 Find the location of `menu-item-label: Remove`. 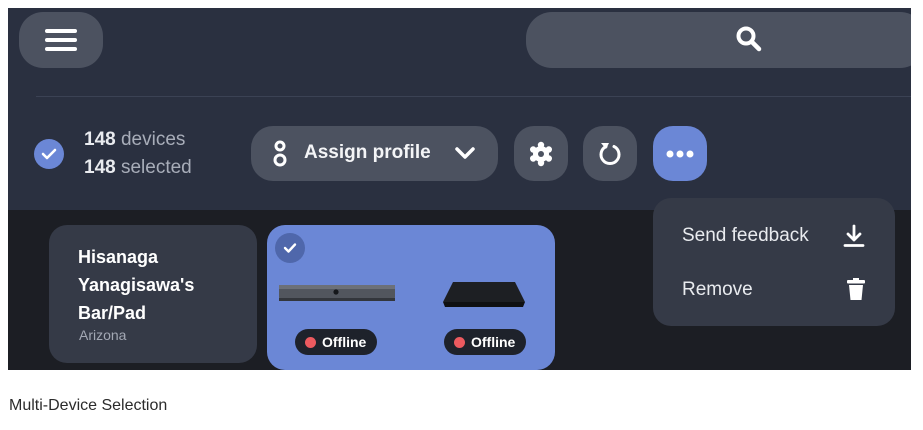

menu-item-label: Remove is located at coordinates (717, 289).